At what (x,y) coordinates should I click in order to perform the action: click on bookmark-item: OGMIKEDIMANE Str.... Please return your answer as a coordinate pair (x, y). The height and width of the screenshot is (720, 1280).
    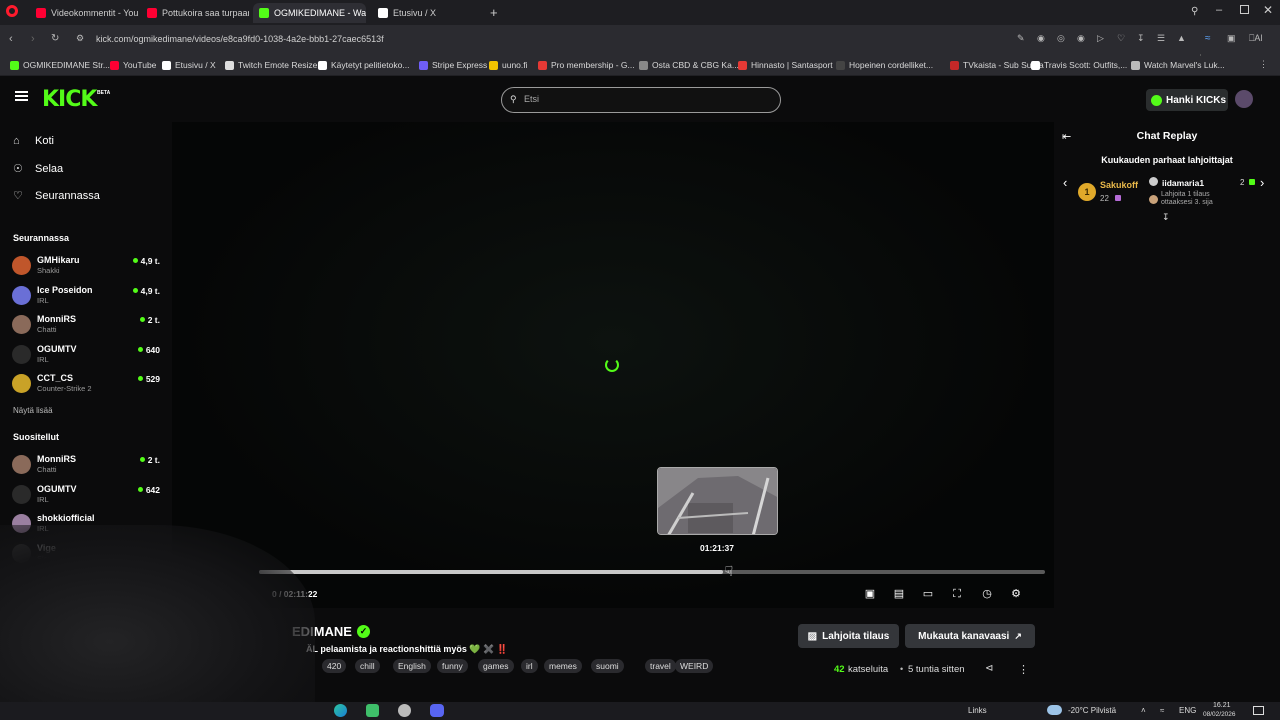
    Looking at the image, I should click on (60, 65).